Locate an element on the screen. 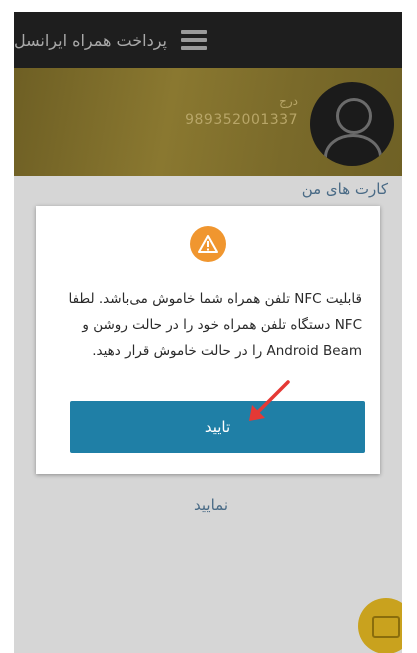 This screenshot has height=653, width=417. profile-name: درج is located at coordinates (288, 101).